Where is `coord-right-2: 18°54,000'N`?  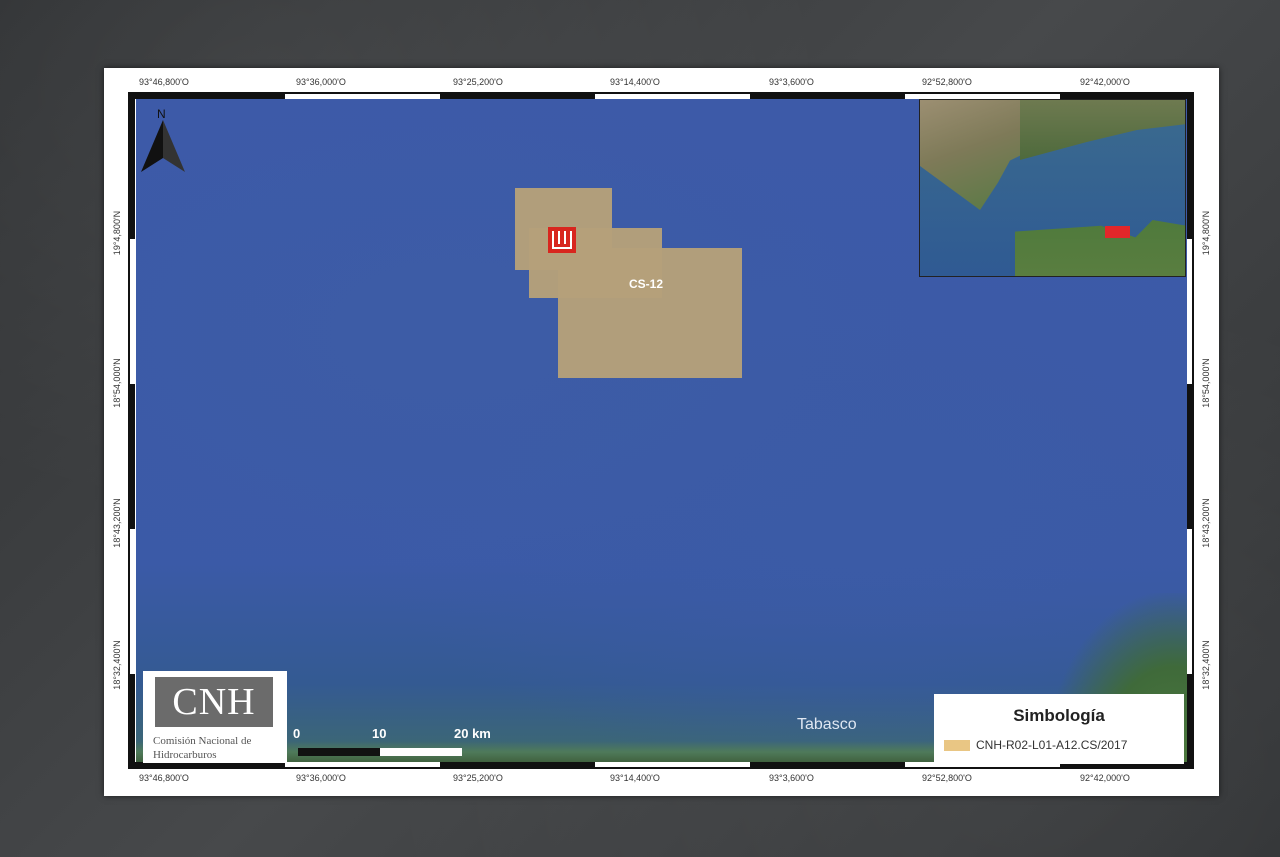 coord-right-2: 18°54,000'N is located at coordinates (1206, 383).